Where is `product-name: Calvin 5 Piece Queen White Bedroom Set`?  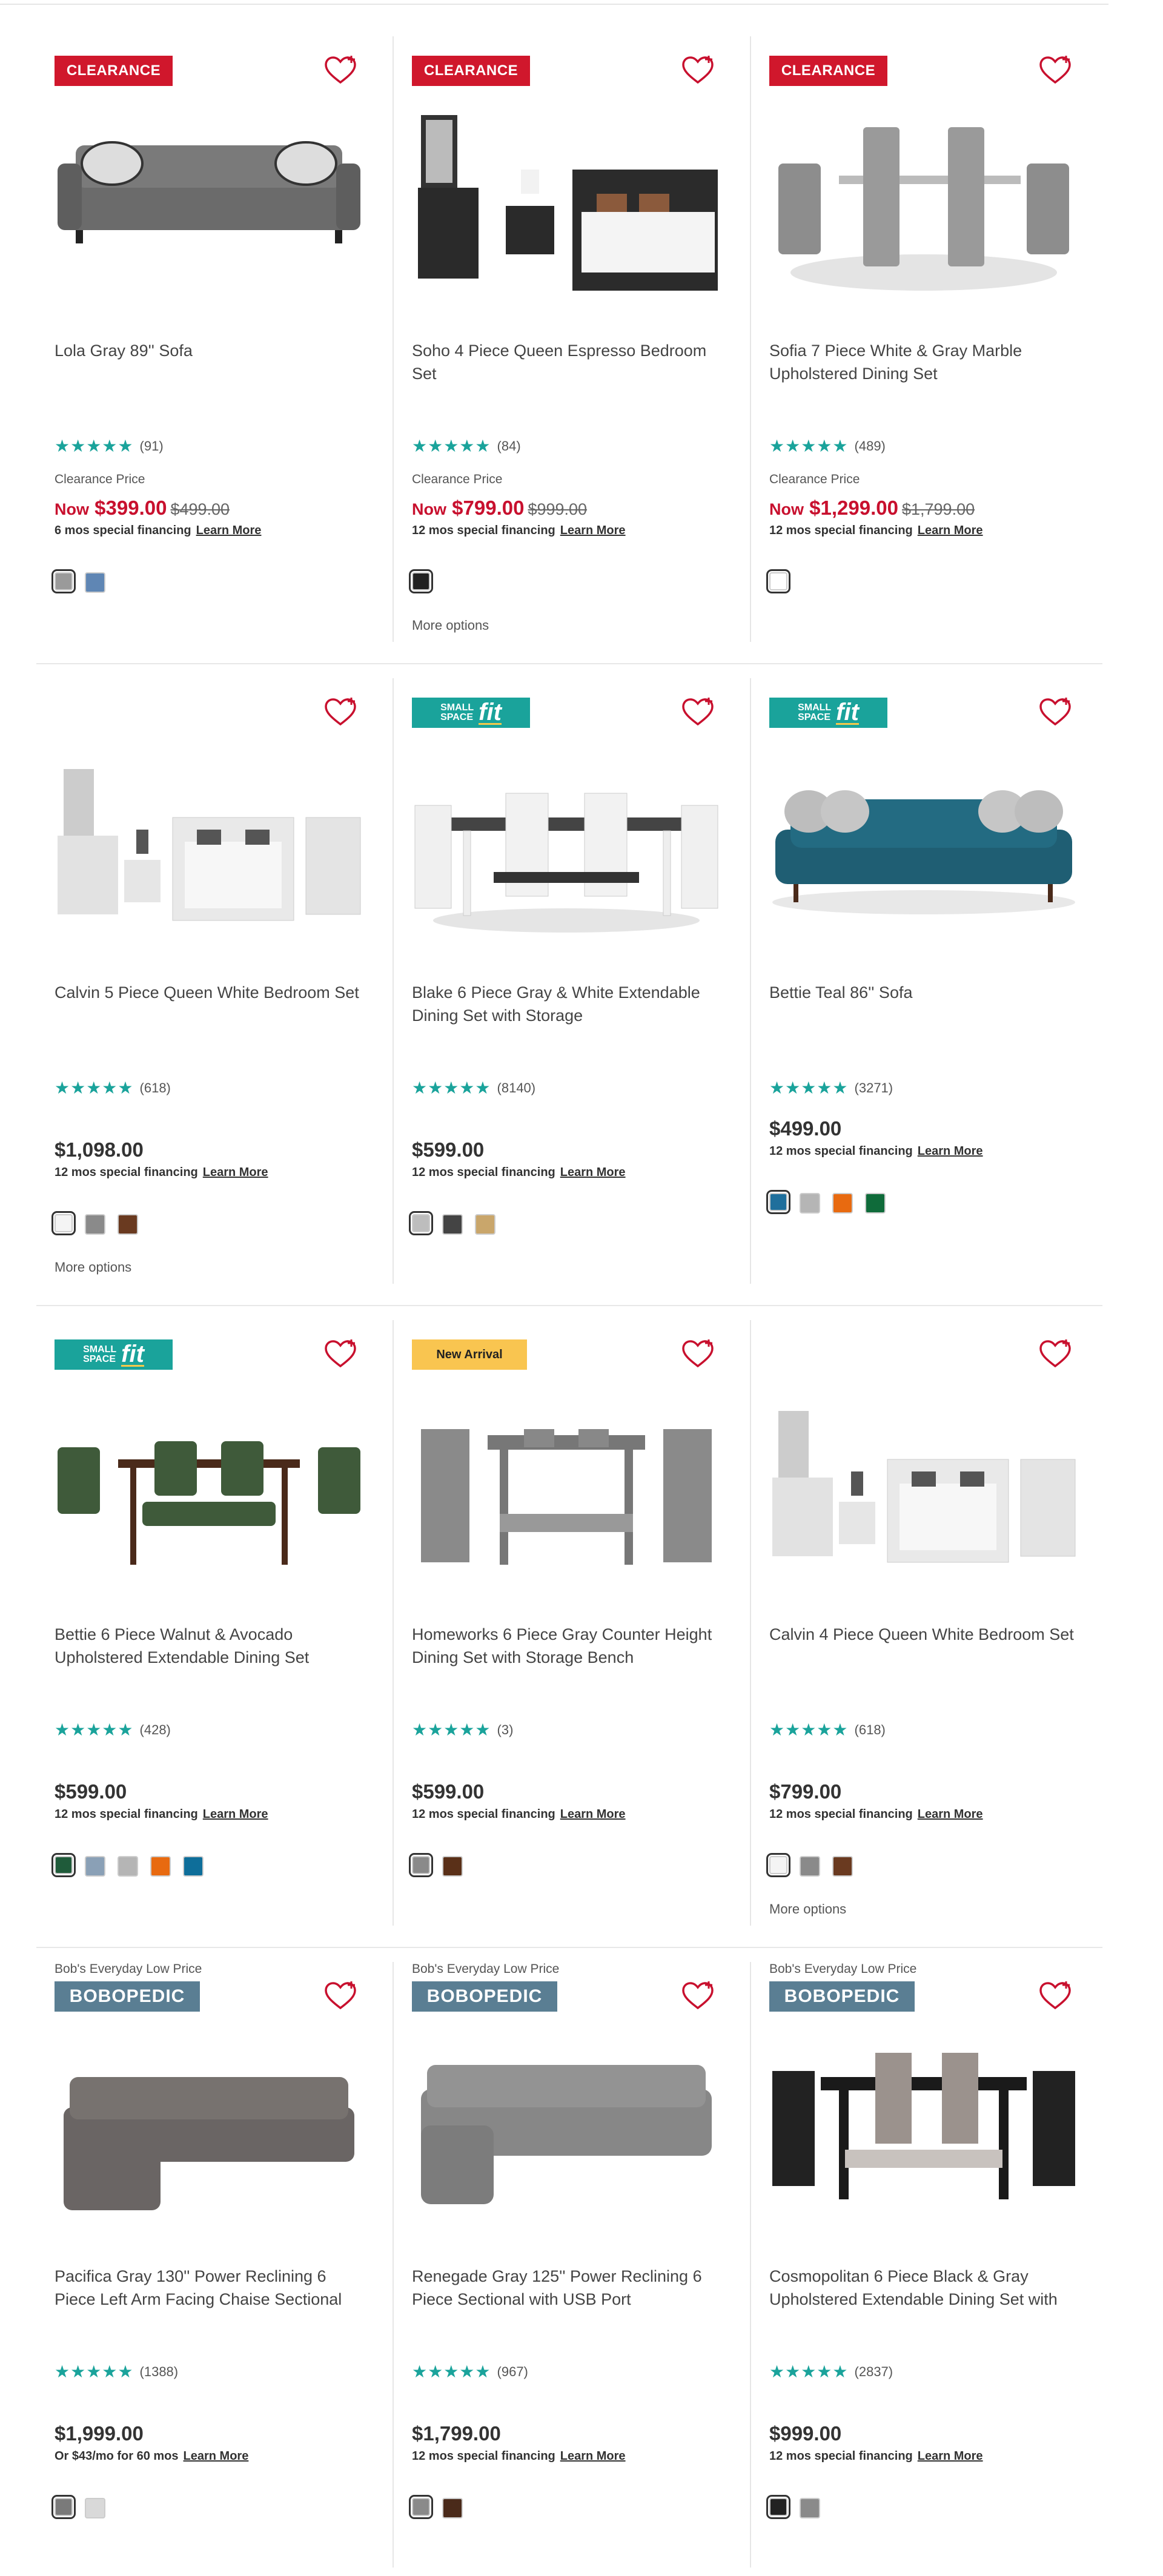 product-name: Calvin 5 Piece Queen White Bedroom Set is located at coordinates (212, 992).